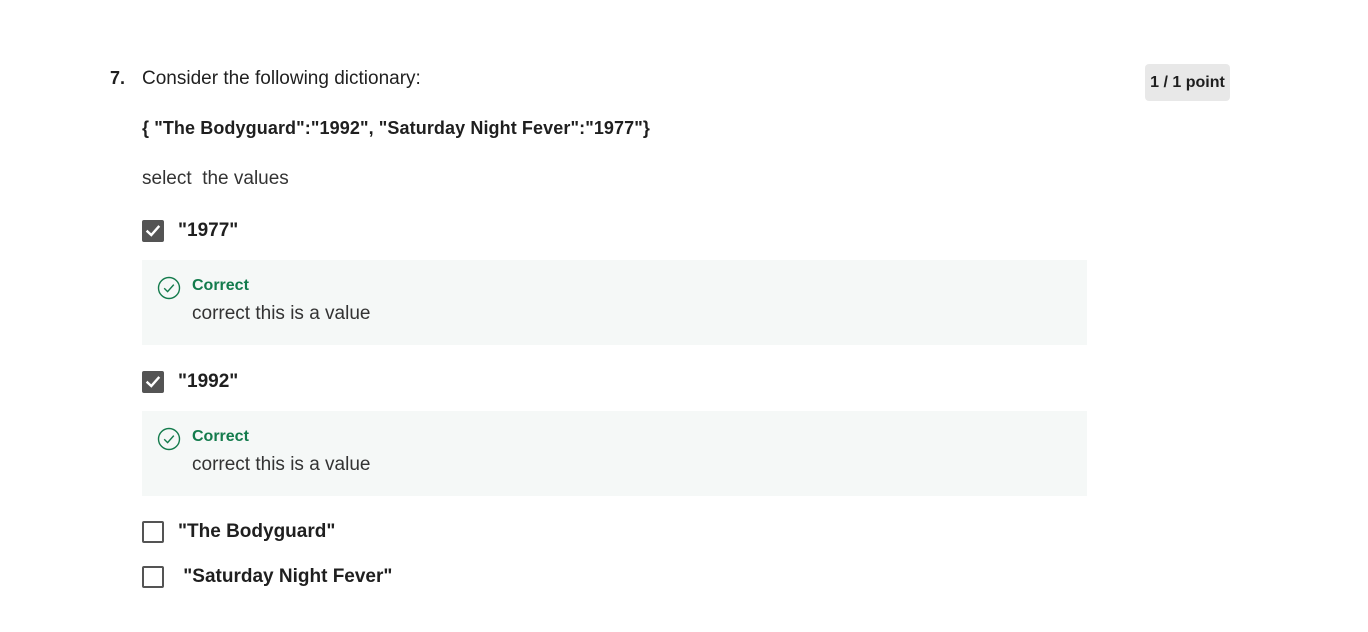 Image resolution: width=1368 pixels, height=632 pixels. What do you see at coordinates (118, 78) in the screenshot?
I see `question-number: 7.` at bounding box center [118, 78].